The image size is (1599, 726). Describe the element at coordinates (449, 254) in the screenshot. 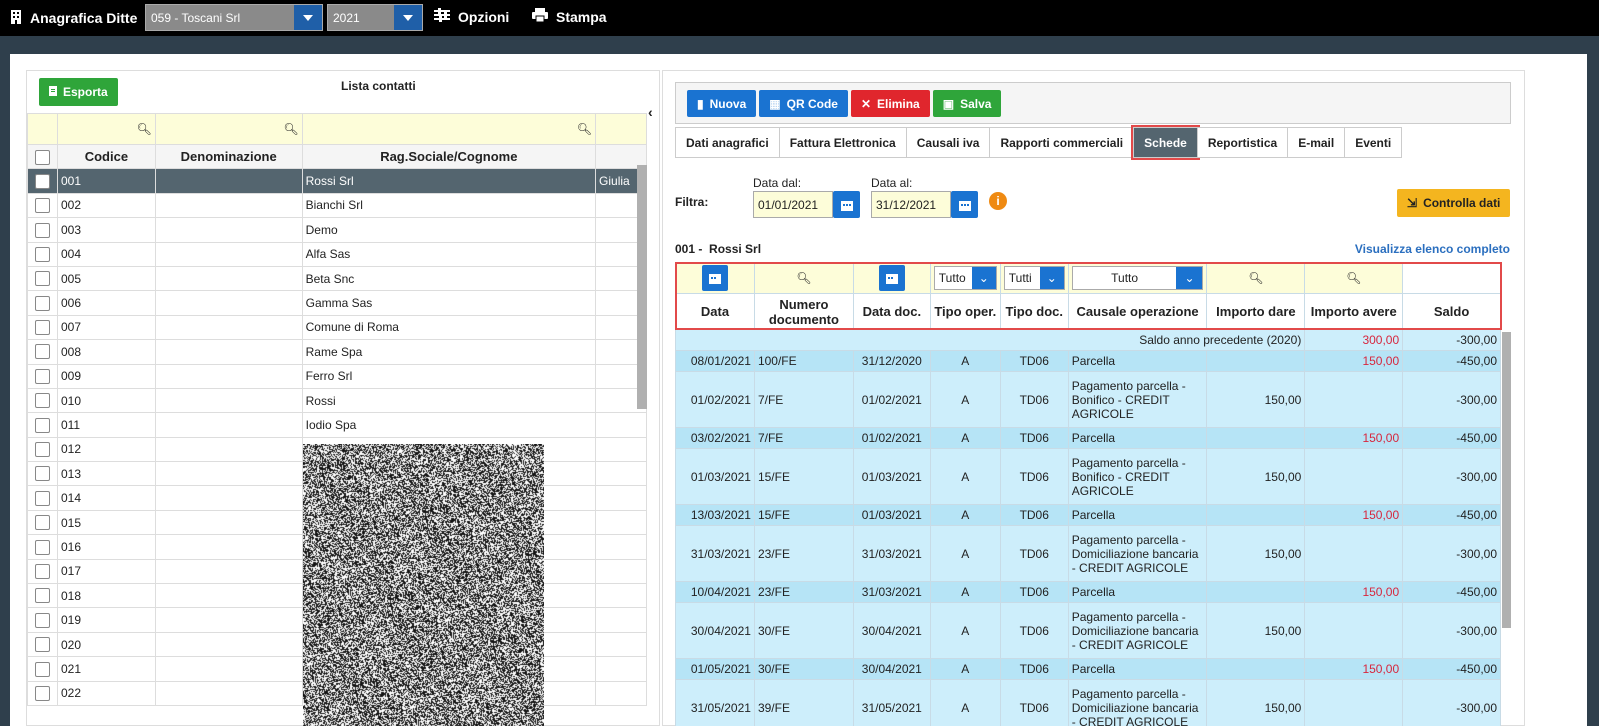

I see `cell-rag: Alfa Sas` at that location.